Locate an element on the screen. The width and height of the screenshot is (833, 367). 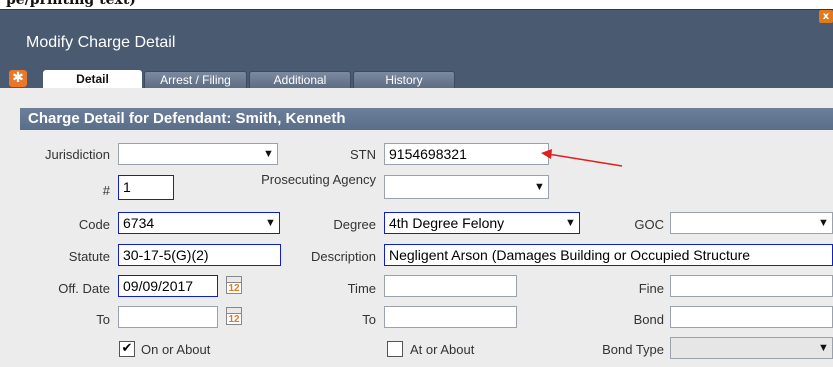
window-title: Modify Charge Detail is located at coordinates (101, 42).